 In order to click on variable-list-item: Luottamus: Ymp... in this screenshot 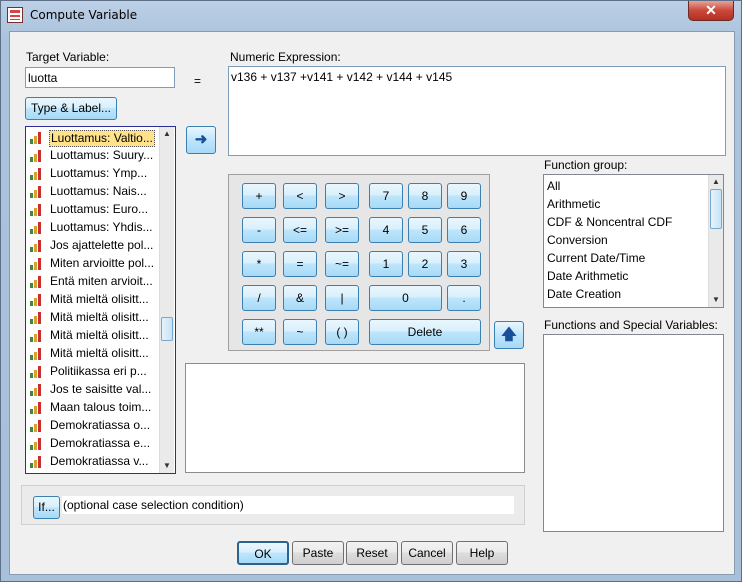, I will do `click(94, 174)`.